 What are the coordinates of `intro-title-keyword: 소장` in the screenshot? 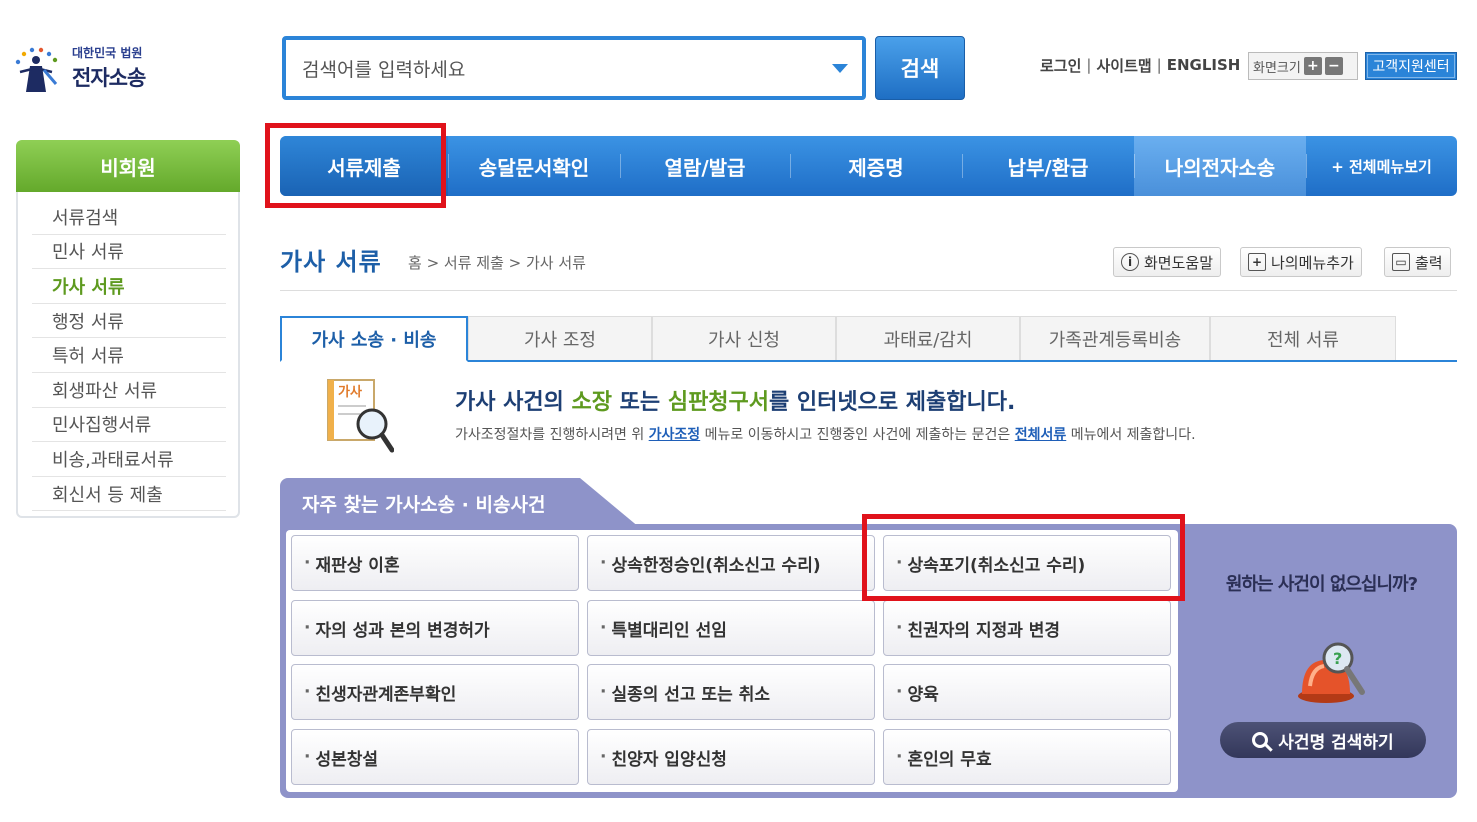 It's located at (592, 402).